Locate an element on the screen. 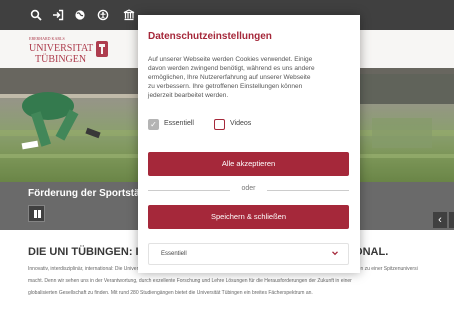  essential-checkbox: ✓ is located at coordinates (153, 124).